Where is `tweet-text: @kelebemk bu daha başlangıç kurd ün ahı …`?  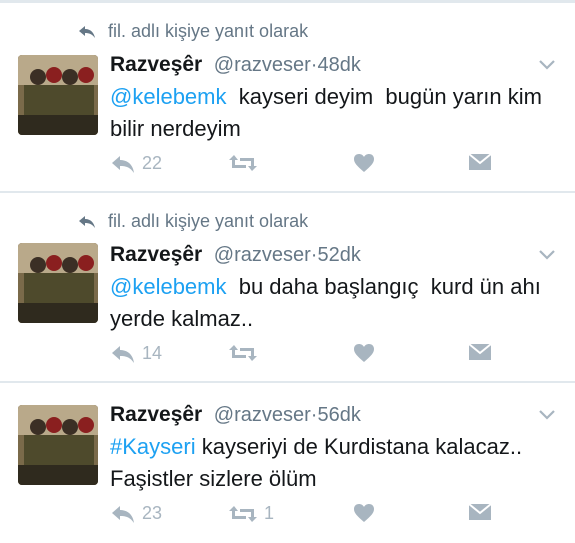 tweet-text: @kelebemk bu daha başlangıç kurd ün ahı … is located at coordinates (335, 303).